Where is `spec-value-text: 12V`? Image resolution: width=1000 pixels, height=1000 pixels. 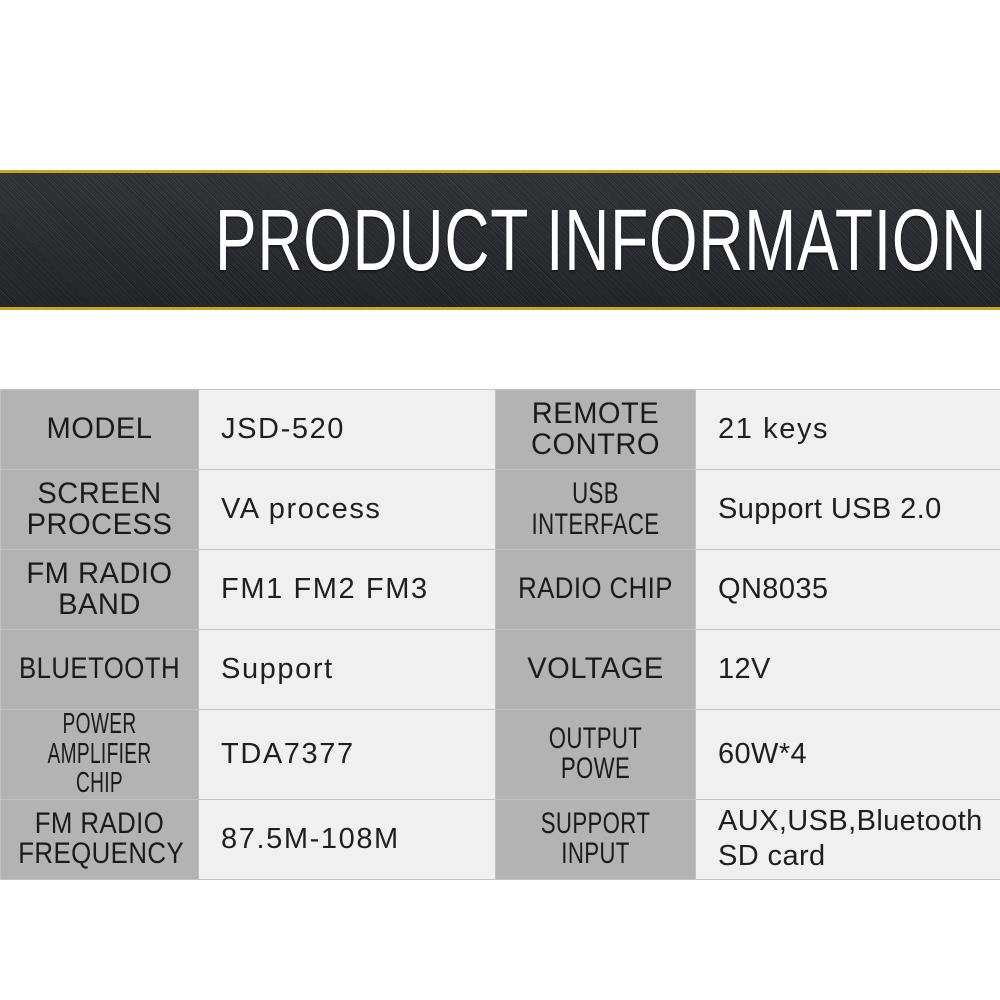 spec-value-text: 12V is located at coordinates (744, 668).